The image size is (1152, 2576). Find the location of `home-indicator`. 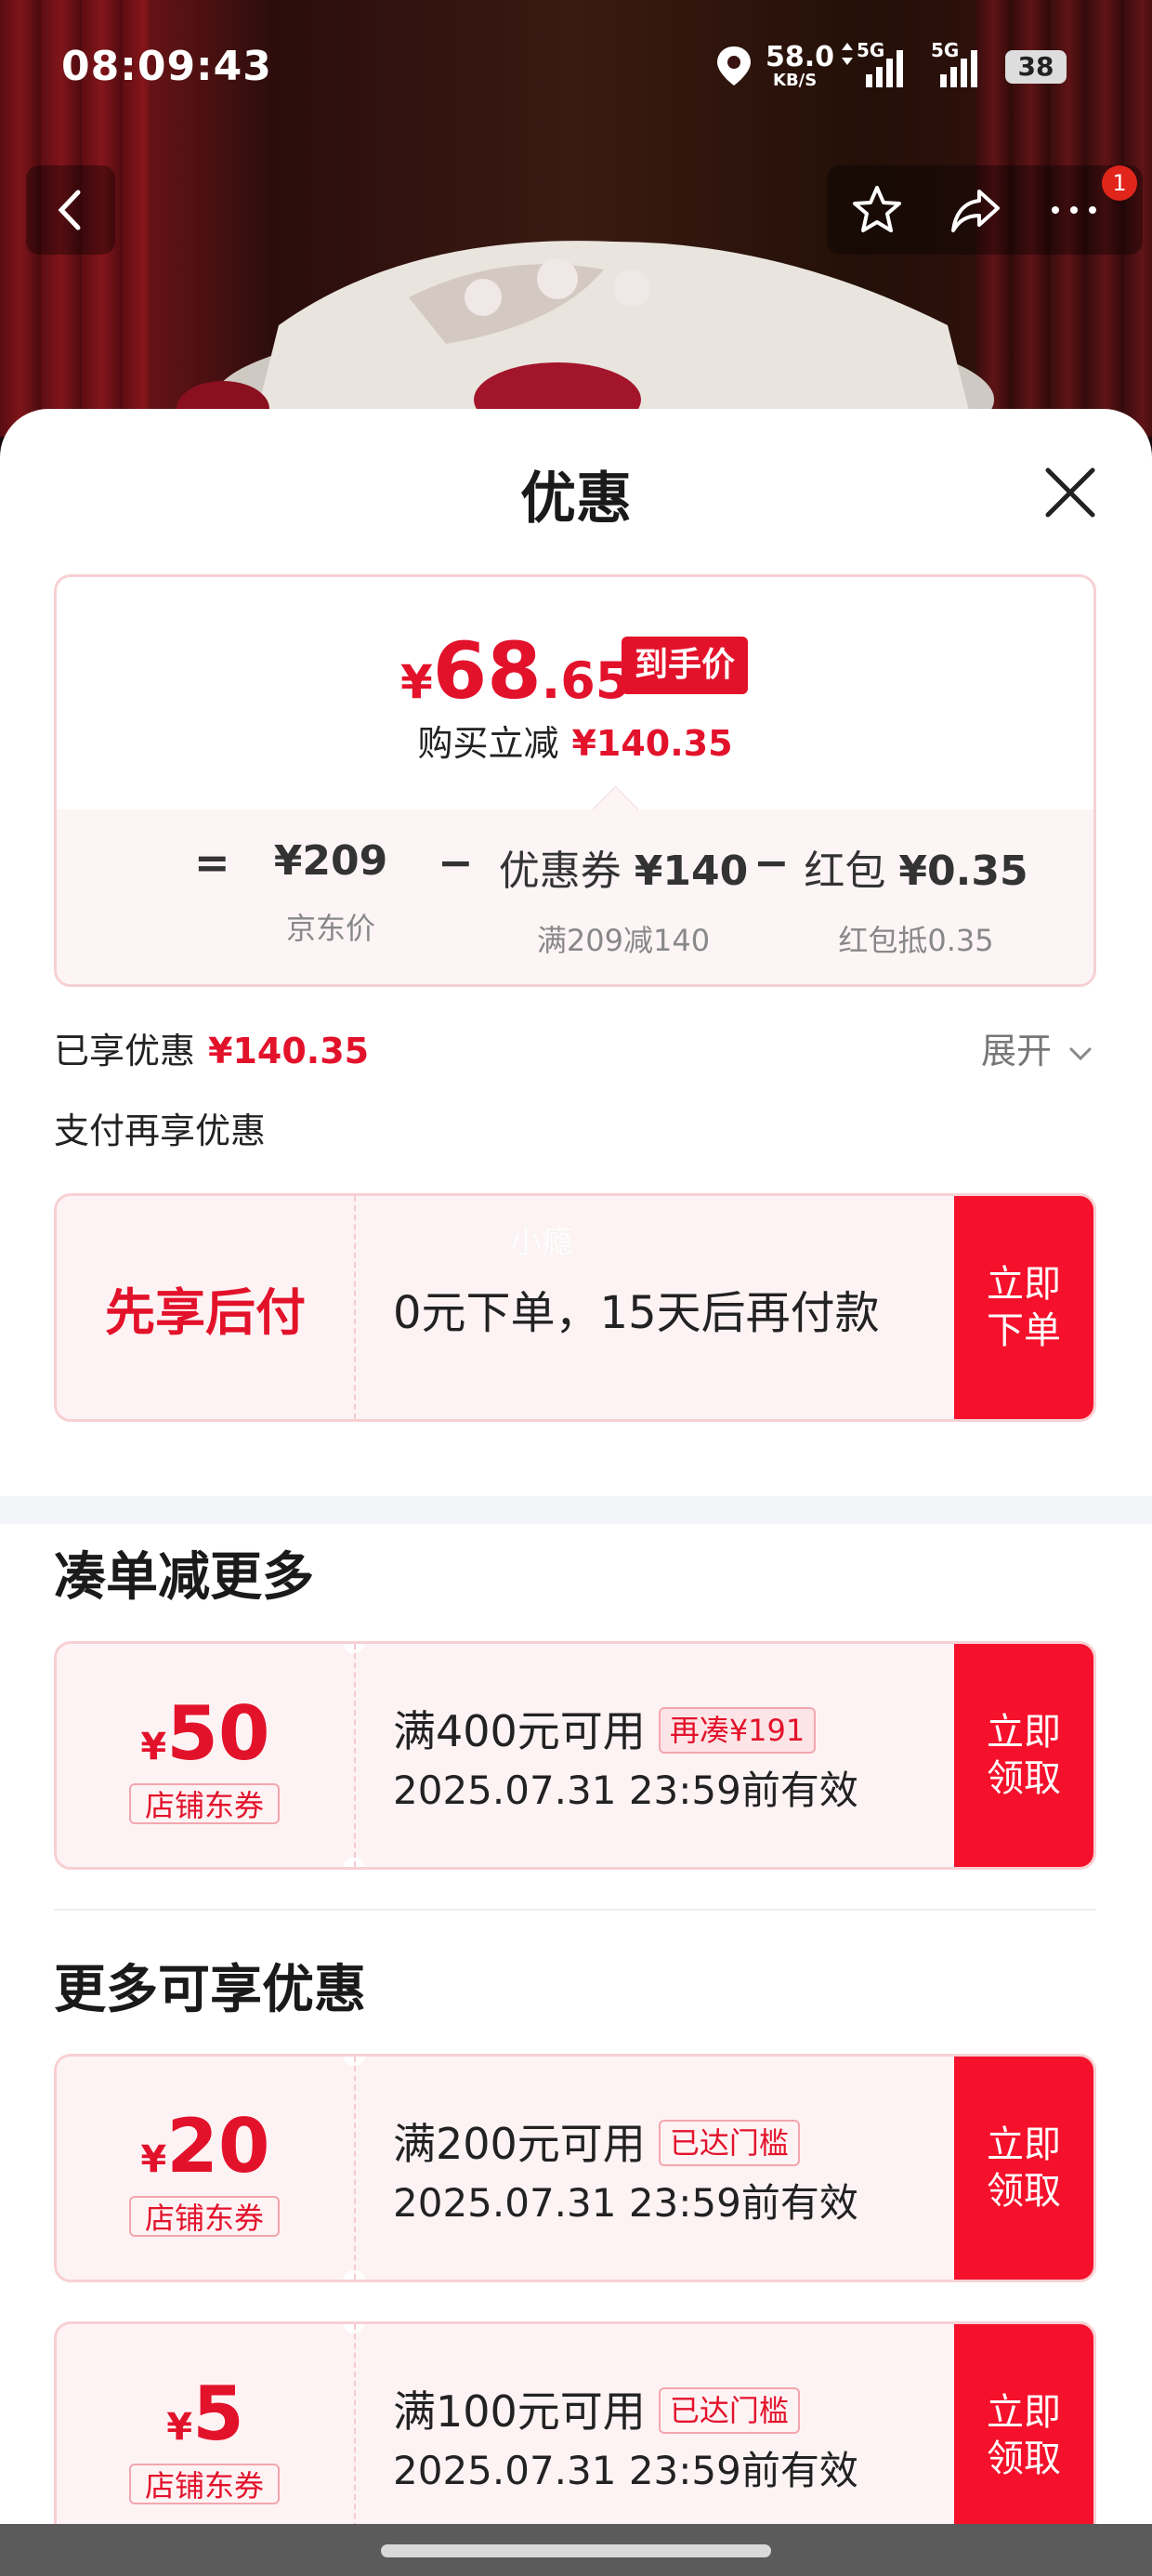

home-indicator is located at coordinates (576, 2550).